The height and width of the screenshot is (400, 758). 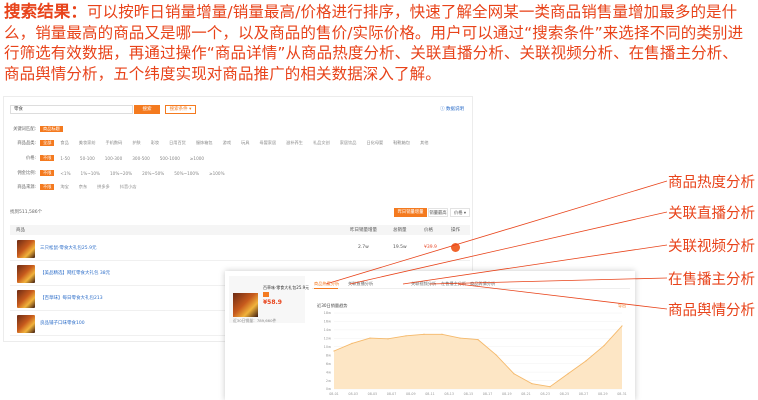 What do you see at coordinates (147, 109) in the screenshot?
I see `search-button: 搜索` at bounding box center [147, 109].